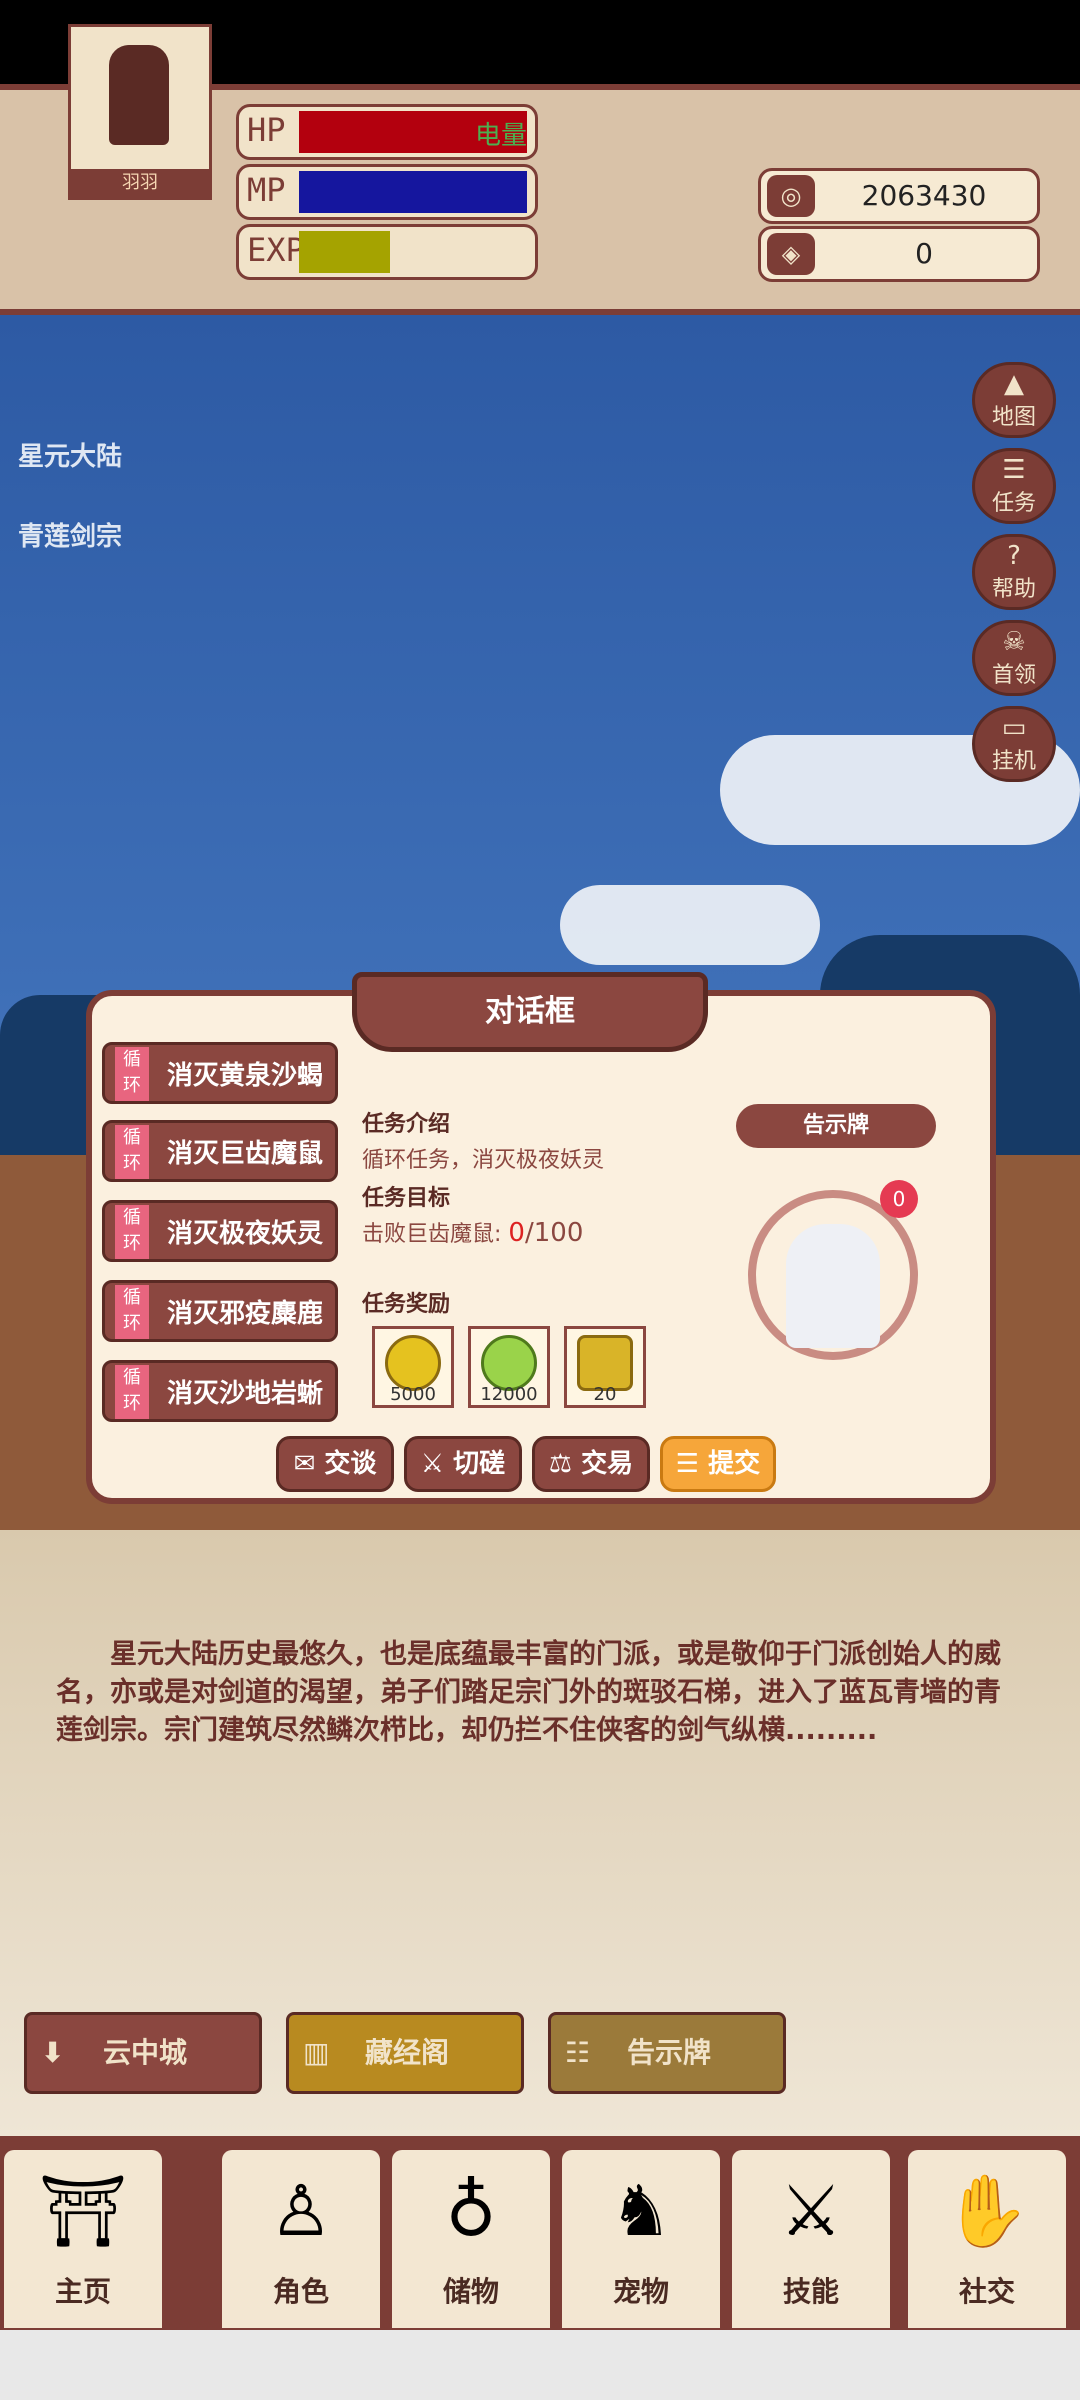  What do you see at coordinates (413, 1363) in the screenshot?
I see `gold-coin-icon` at bounding box center [413, 1363].